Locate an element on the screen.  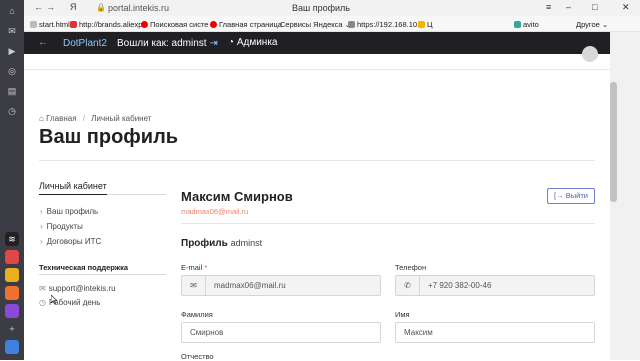
phone-label: Телефон is located at coordinates (411, 267).